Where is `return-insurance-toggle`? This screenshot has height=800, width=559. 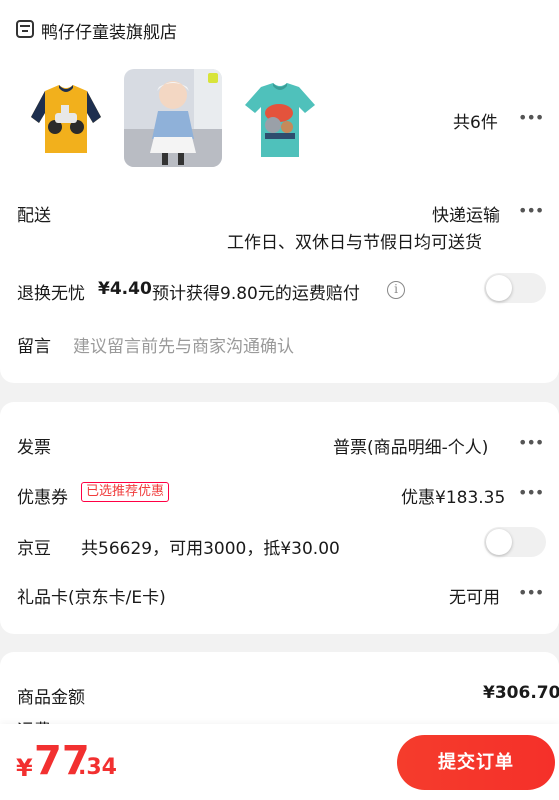 return-insurance-toggle is located at coordinates (515, 288).